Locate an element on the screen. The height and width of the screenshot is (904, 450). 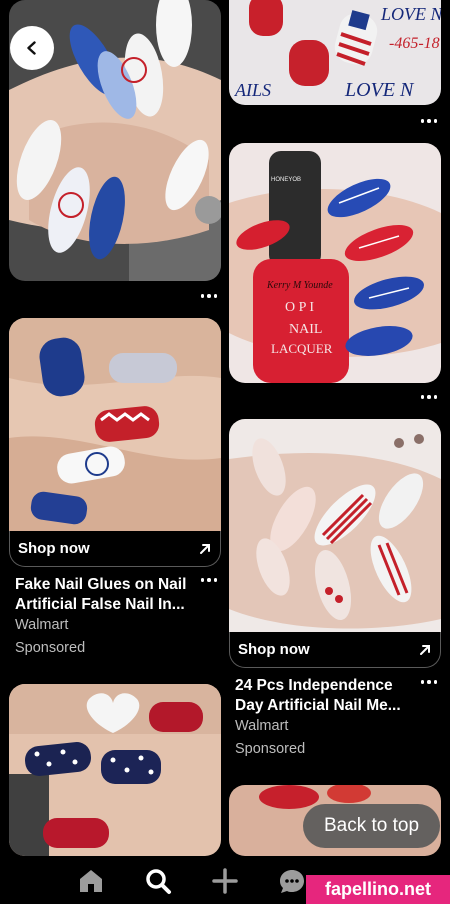
chat-icon is located at coordinates (292, 881).